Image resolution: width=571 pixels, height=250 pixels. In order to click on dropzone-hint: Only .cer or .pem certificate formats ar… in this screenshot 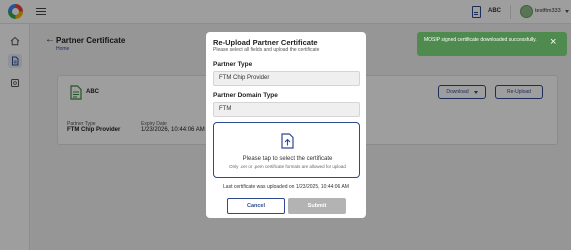, I will do `click(287, 166)`.